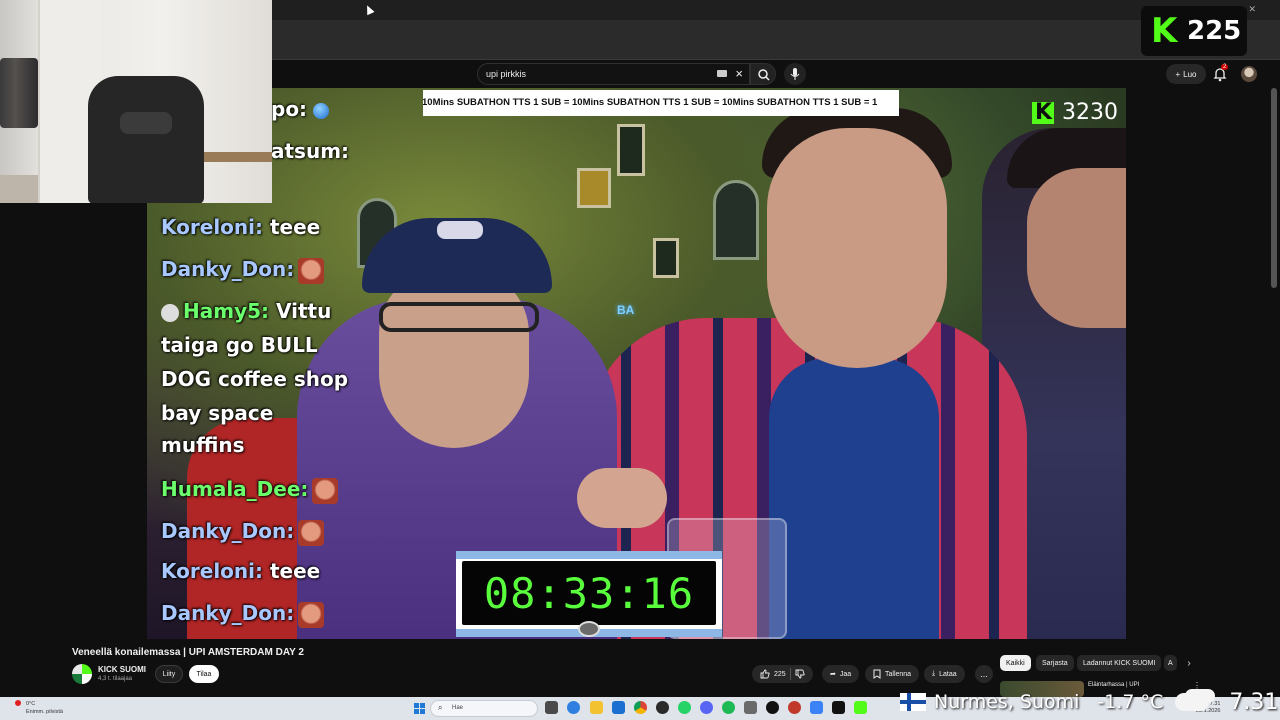 This screenshot has width=1280, height=720. What do you see at coordinates (706, 707) in the screenshot?
I see `discord-icon` at bounding box center [706, 707].